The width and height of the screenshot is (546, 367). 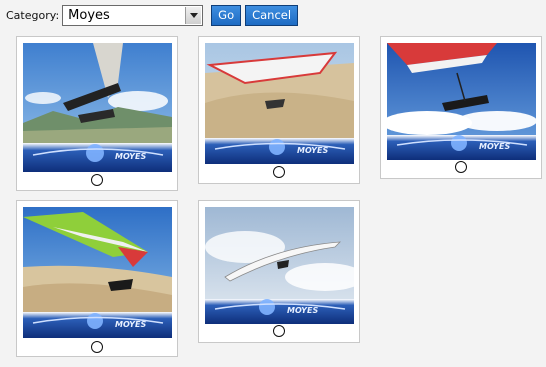 I want to click on glider-photo-mountain: MOYES, so click(x=97, y=107).